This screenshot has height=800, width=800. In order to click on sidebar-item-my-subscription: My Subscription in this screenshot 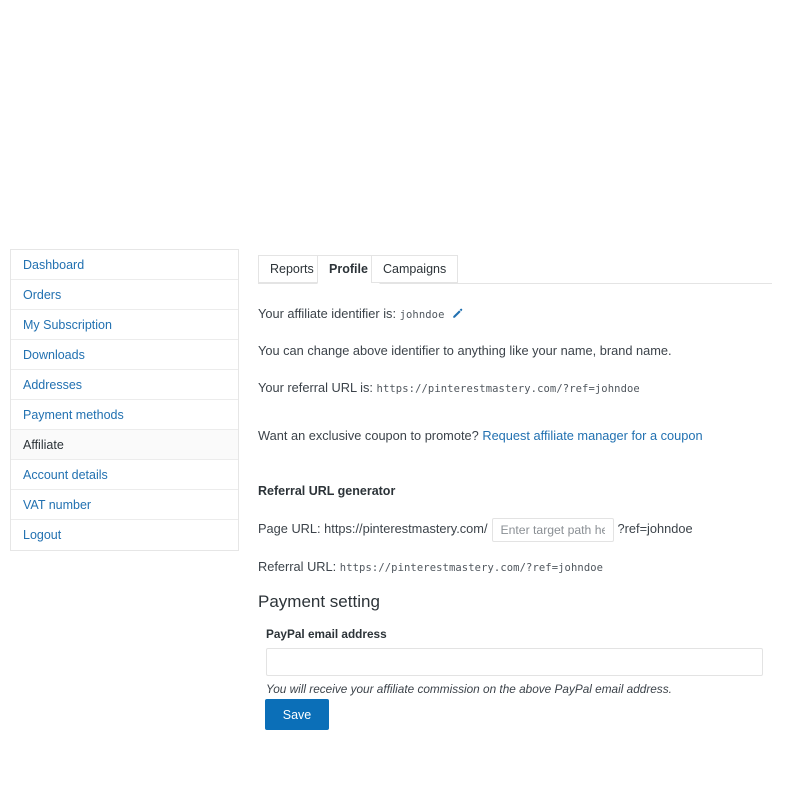, I will do `click(124, 325)`.